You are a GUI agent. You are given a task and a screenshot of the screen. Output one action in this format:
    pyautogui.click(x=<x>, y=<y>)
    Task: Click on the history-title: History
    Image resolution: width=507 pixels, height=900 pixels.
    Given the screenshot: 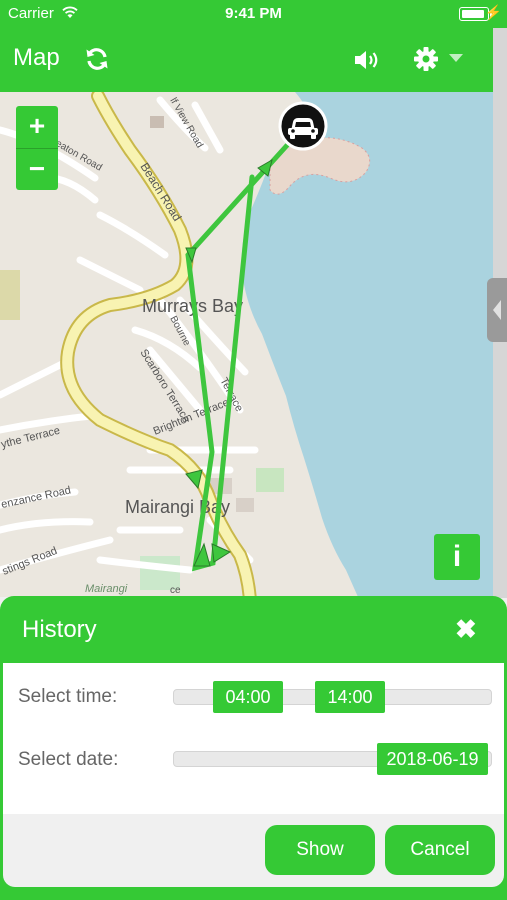 What is the action you would take?
    pyautogui.click(x=59, y=629)
    